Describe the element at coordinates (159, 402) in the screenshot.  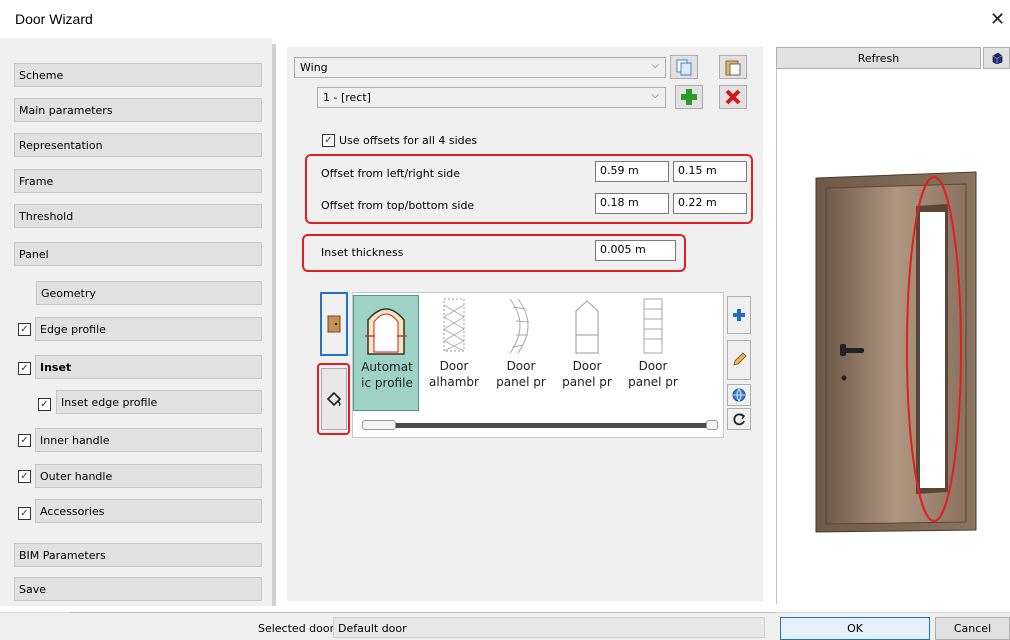
I see `sidebar-item-inset-edge-profile: Inset edge profile` at that location.